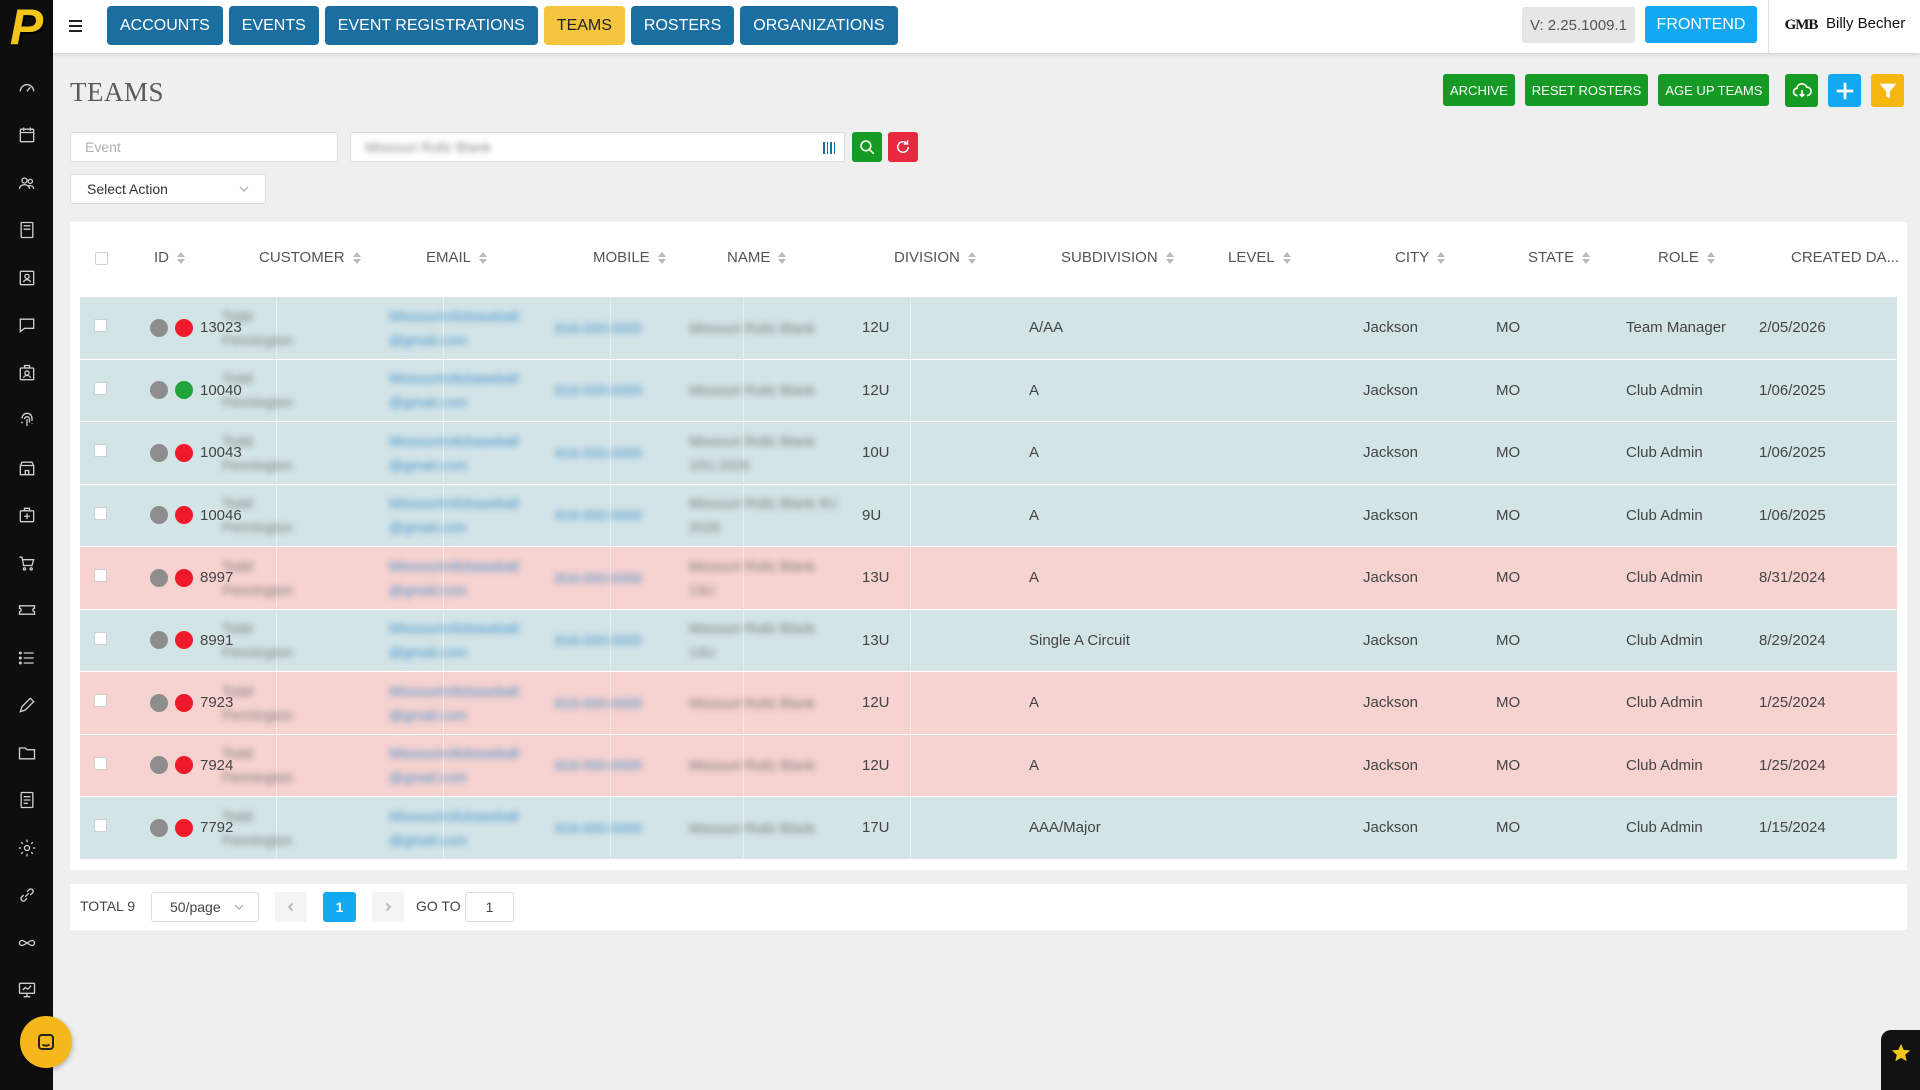 The width and height of the screenshot is (1920, 1090). Describe the element at coordinates (26, 421) in the screenshot. I see `sidebar-item-fingerprint` at that location.